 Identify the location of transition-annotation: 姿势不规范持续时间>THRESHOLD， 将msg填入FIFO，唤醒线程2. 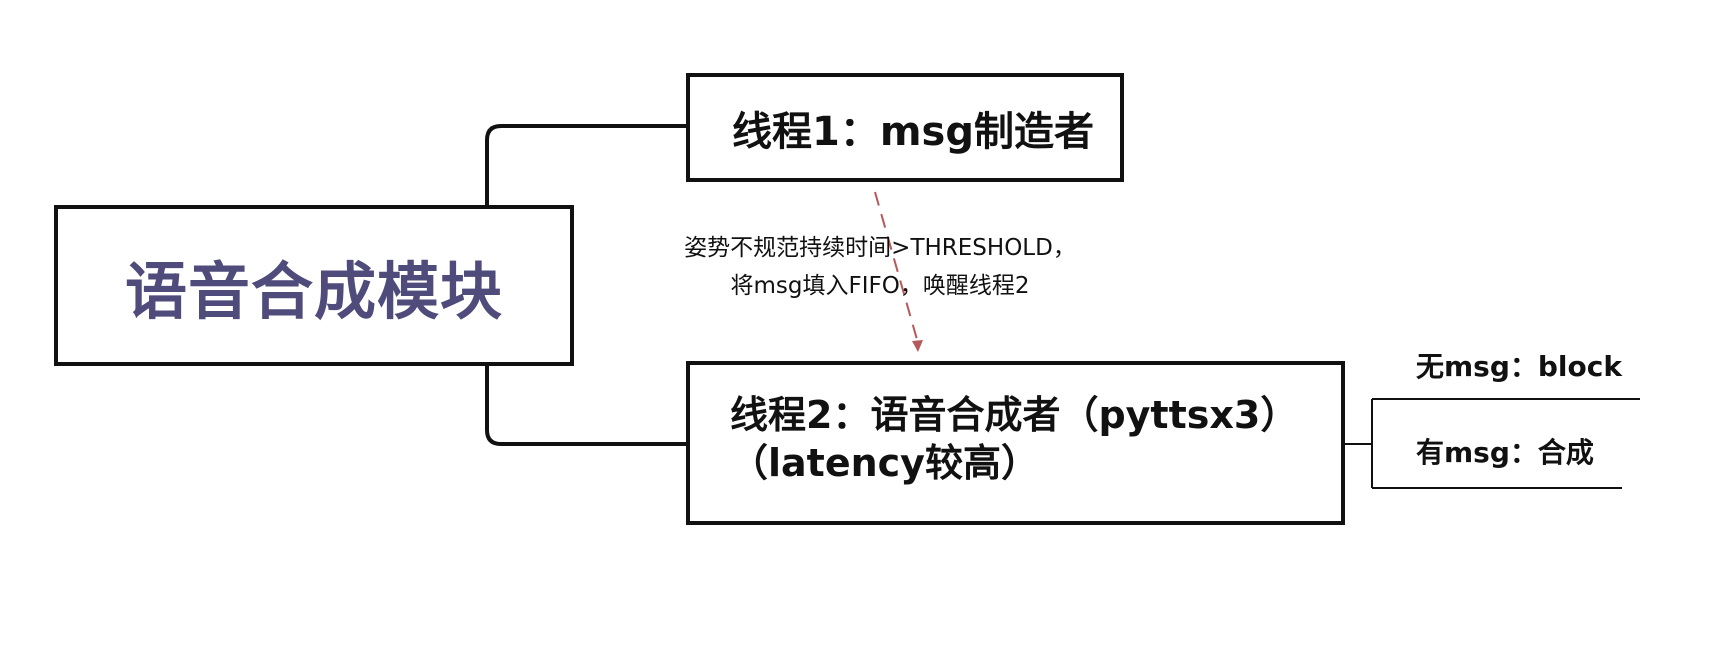
(880, 267).